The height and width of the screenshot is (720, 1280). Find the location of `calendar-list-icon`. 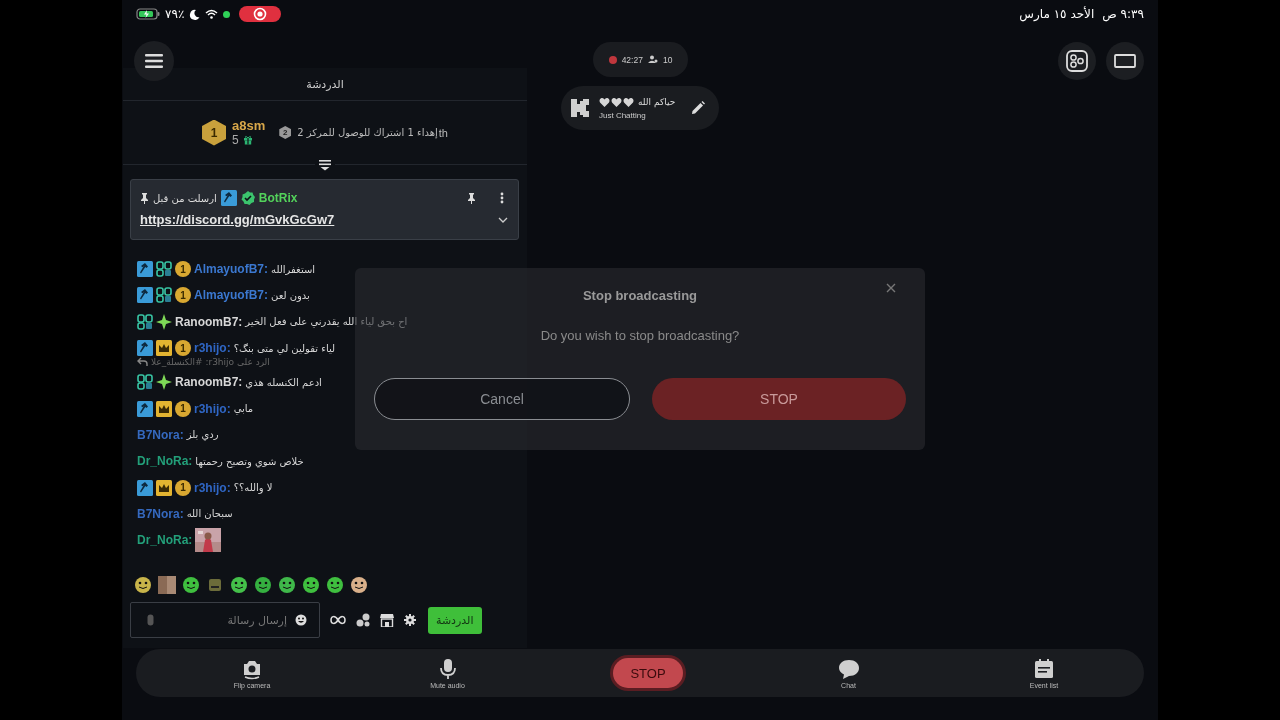

calendar-list-icon is located at coordinates (1044, 668).